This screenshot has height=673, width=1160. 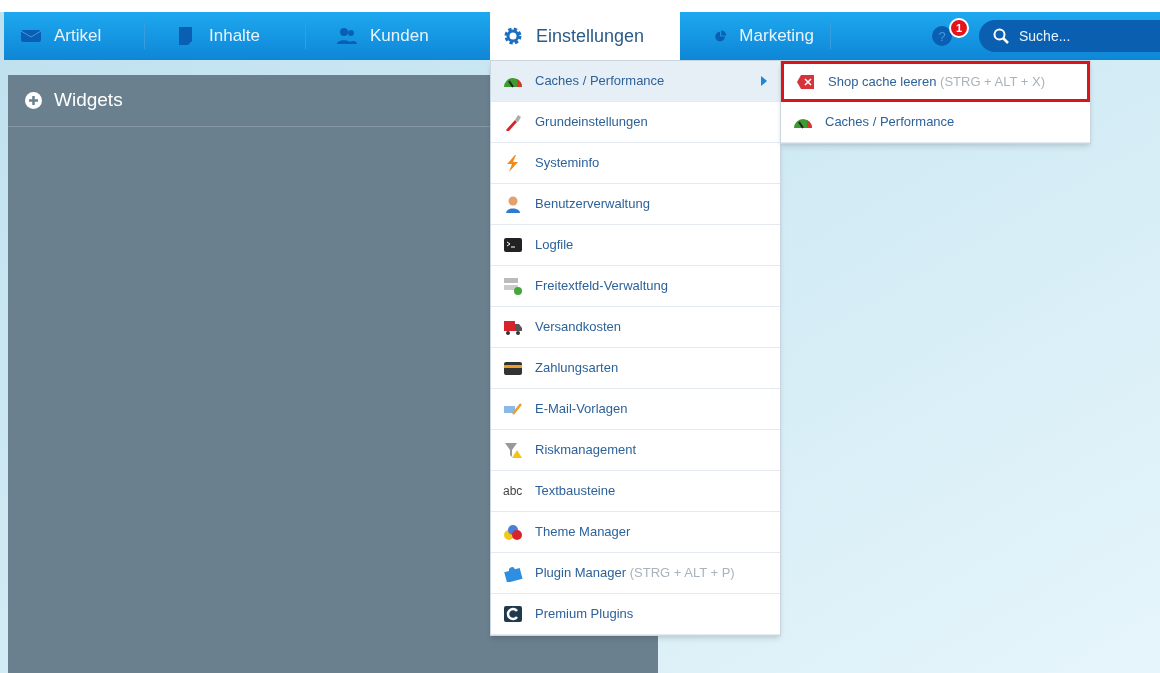 I want to click on credit-card-icon, so click(x=513, y=368).